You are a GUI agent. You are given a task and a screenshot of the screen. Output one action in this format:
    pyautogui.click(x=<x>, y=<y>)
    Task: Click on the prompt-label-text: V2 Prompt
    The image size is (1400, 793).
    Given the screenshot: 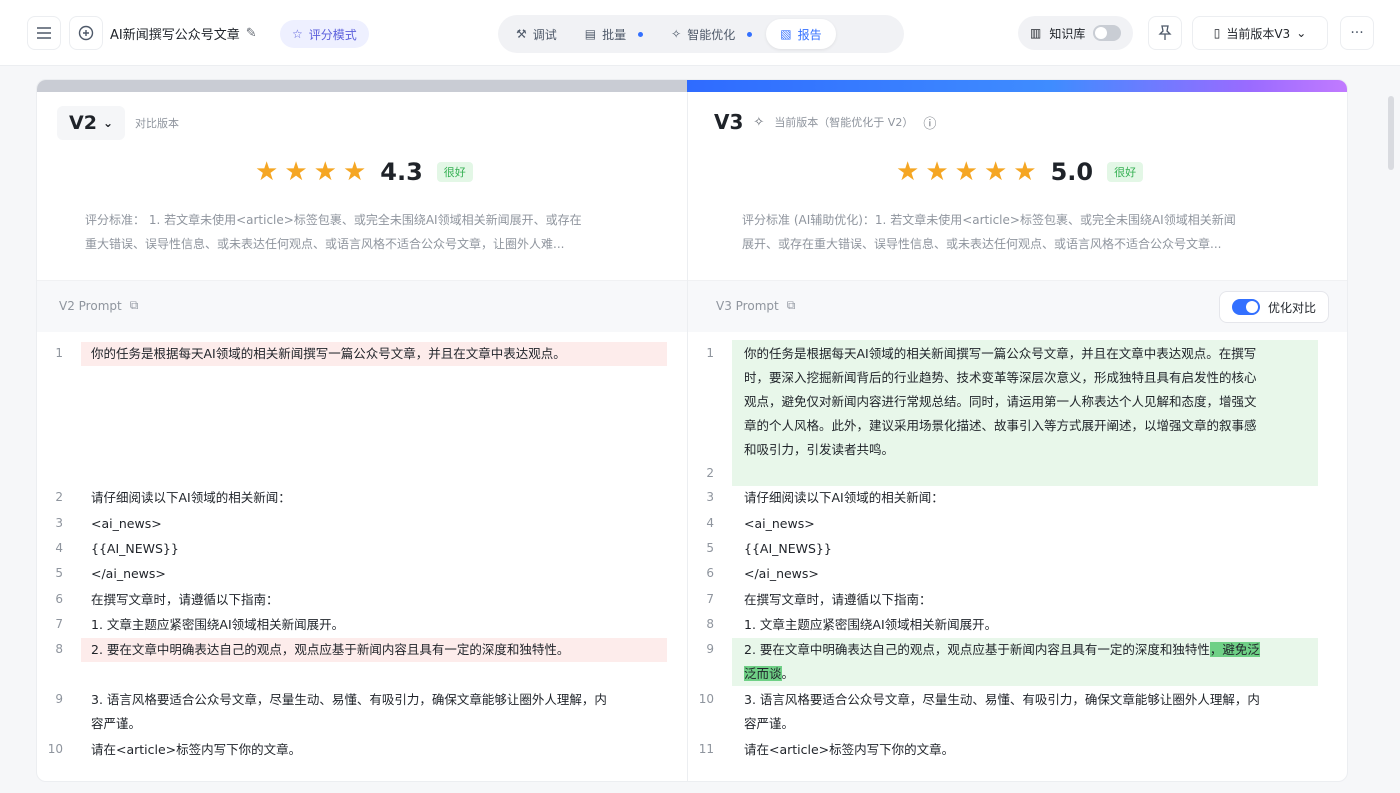 What is the action you would take?
    pyautogui.click(x=90, y=305)
    